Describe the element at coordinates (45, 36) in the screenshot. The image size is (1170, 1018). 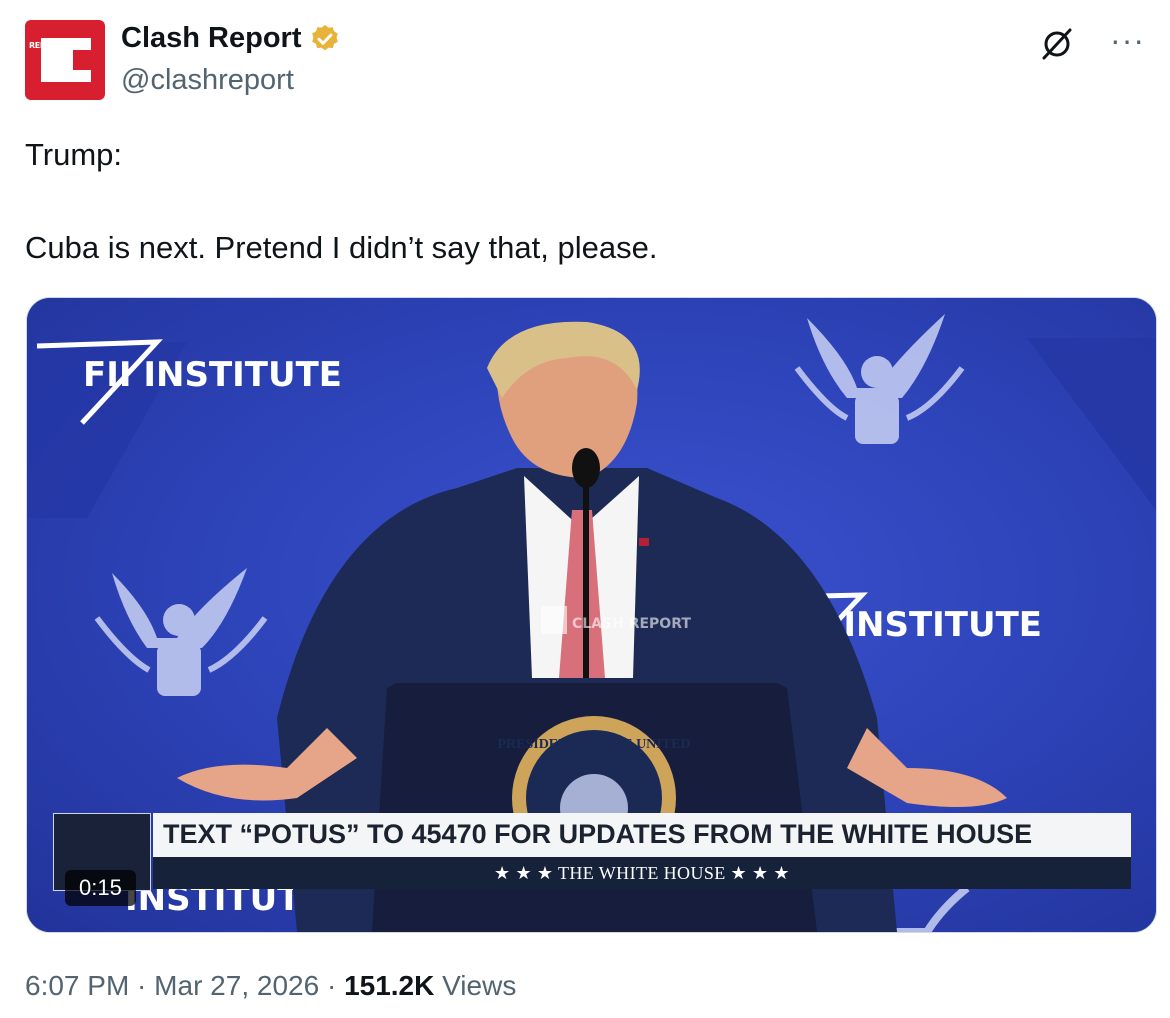
I see `avatar-logo-text-1: CLASH` at that location.